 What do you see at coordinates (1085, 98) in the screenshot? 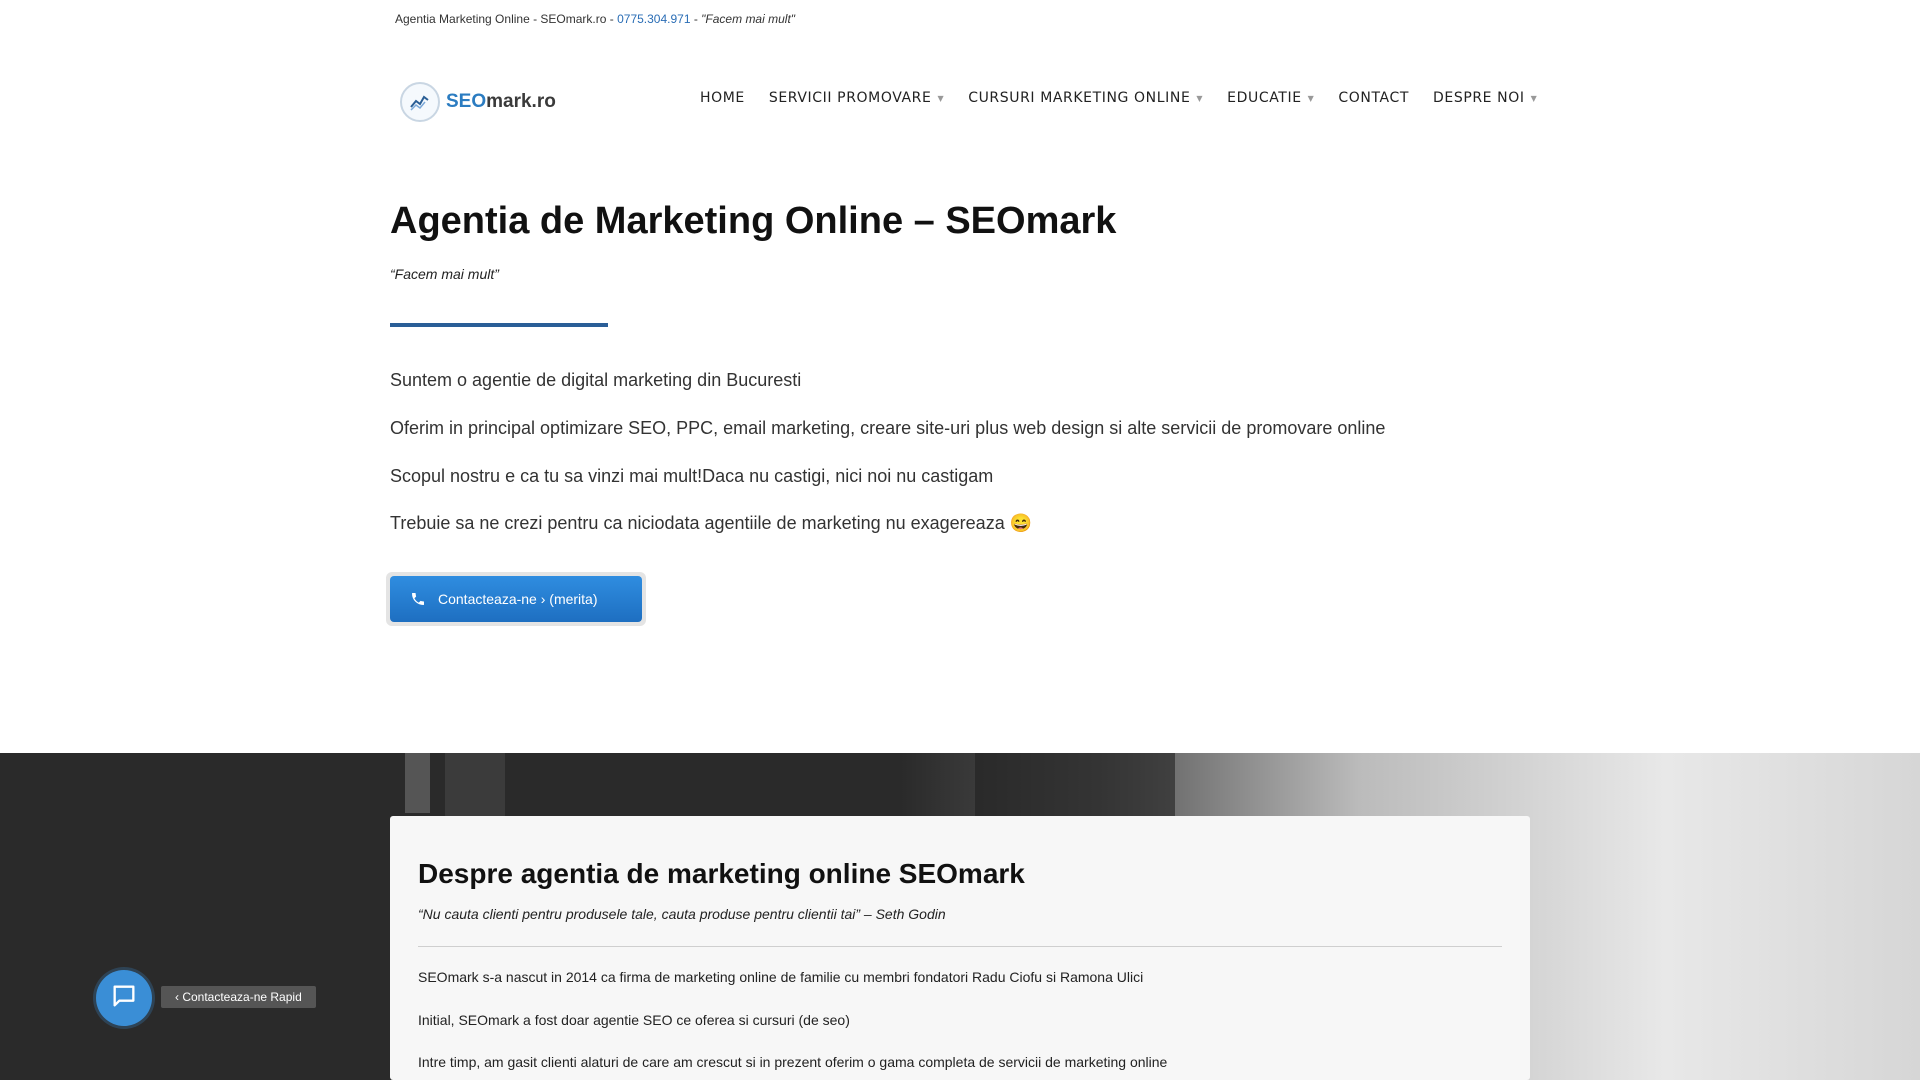
I see `nav-cursuri-marketing-online: CURSURI MARKETING ONLINE ▼` at bounding box center [1085, 98].